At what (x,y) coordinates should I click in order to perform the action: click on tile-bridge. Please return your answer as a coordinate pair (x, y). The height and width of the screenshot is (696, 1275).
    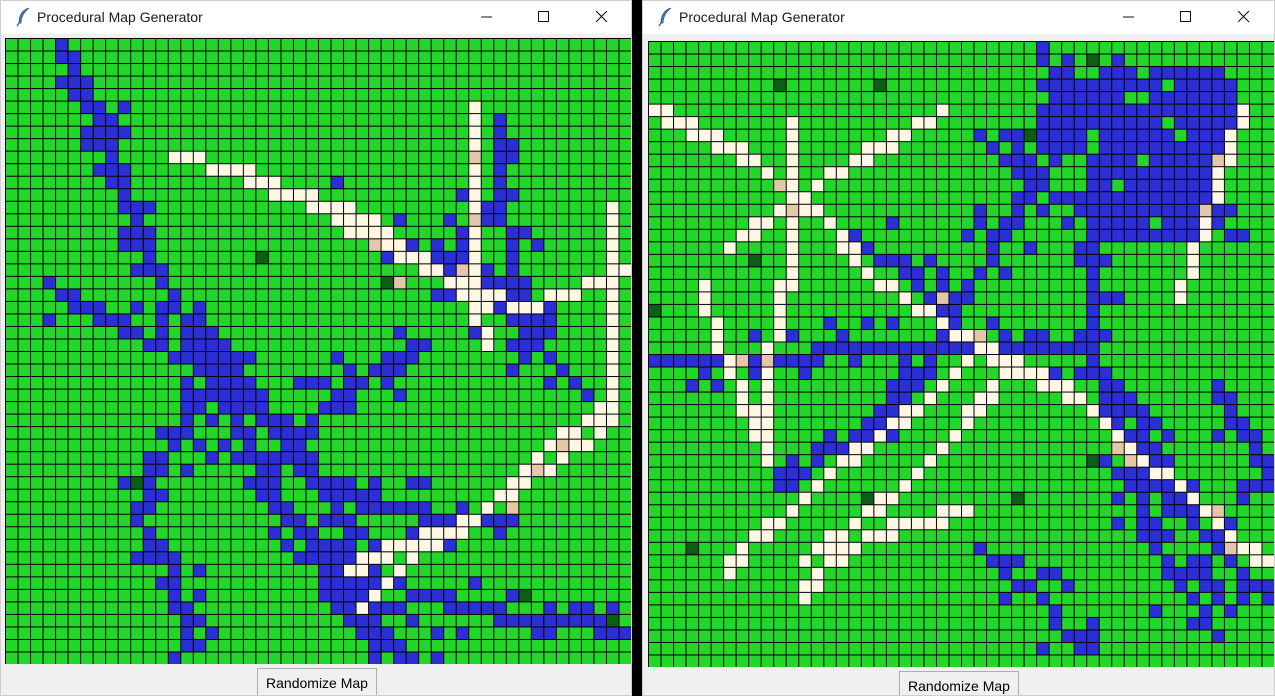
    Looking at the image, I should click on (1130, 461).